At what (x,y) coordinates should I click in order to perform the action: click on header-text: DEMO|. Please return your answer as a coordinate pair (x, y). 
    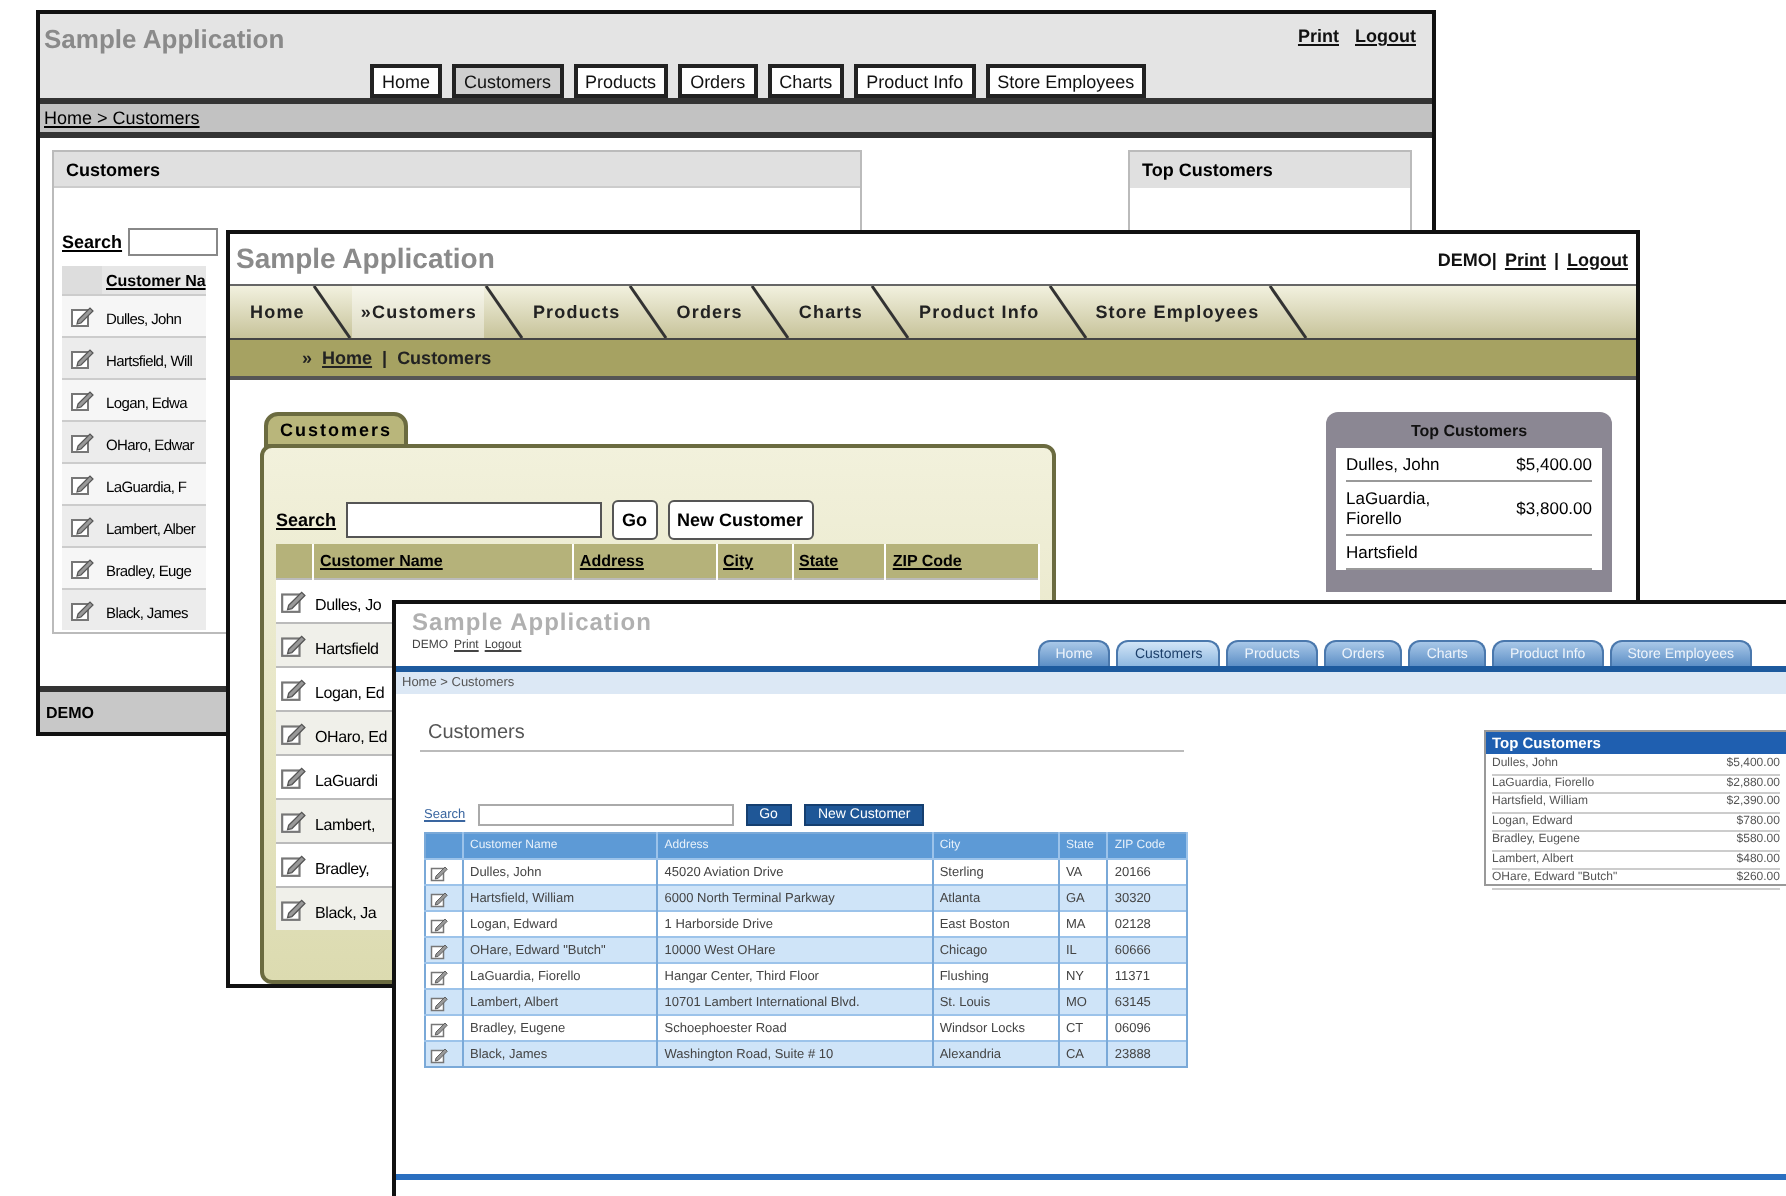
    Looking at the image, I should click on (1467, 259).